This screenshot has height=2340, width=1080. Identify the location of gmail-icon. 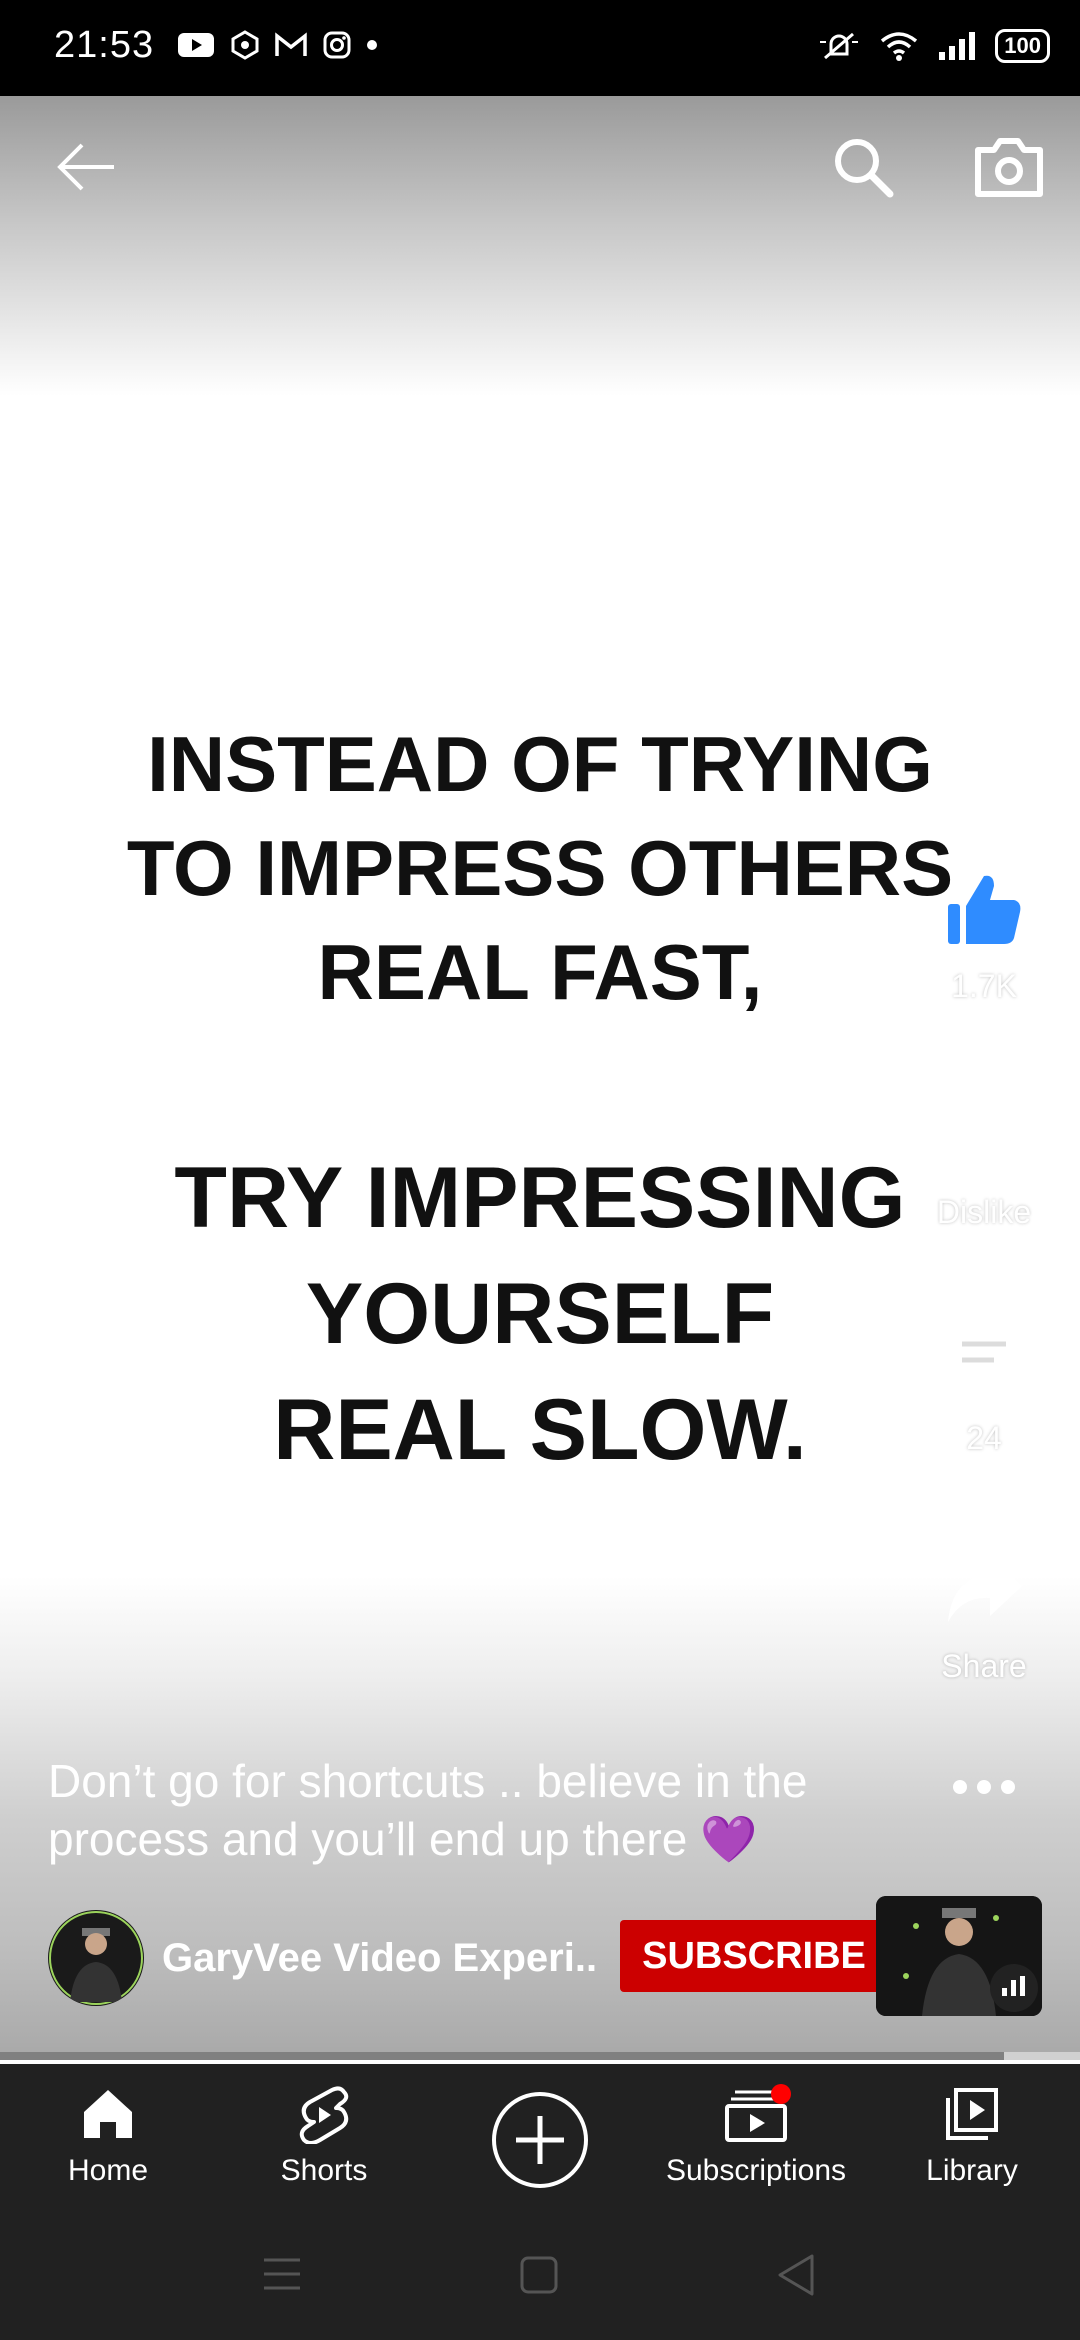
(291, 44).